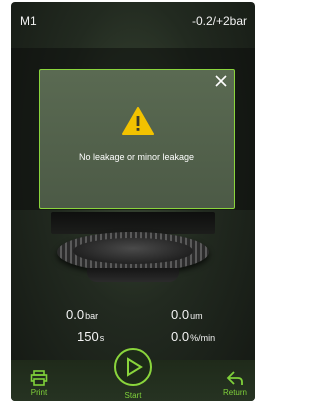  What do you see at coordinates (138, 121) in the screenshot?
I see `warning-icon` at bounding box center [138, 121].